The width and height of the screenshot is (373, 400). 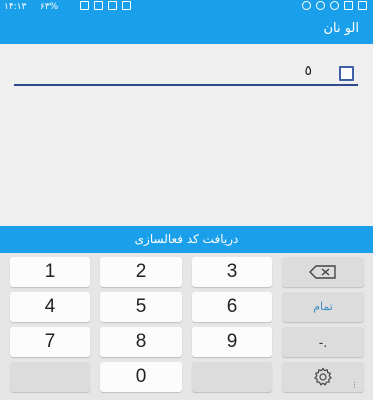 I want to click on key-7: 7, so click(x=50, y=342).